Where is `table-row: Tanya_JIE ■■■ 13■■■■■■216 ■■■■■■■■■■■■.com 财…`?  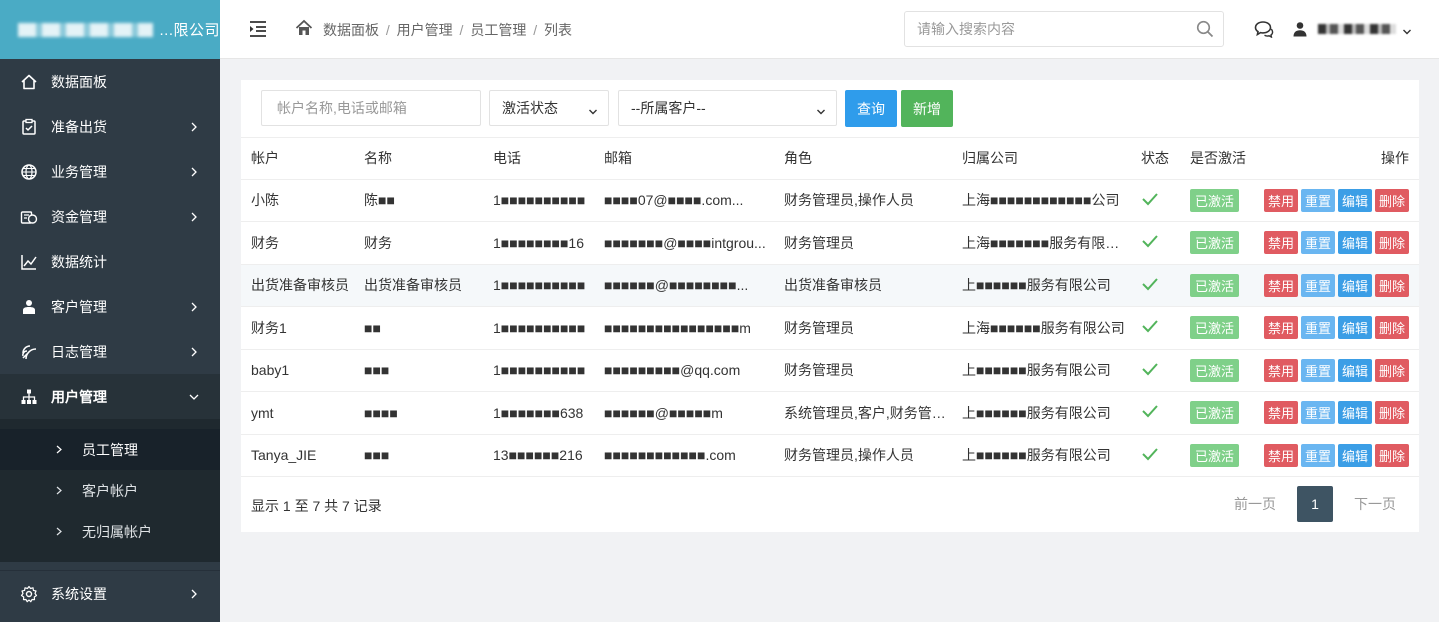
table-row: Tanya_JIE ■■■ 13■■■■■■216 ■■■■■■■■■■■■.com 财… is located at coordinates (830, 455).